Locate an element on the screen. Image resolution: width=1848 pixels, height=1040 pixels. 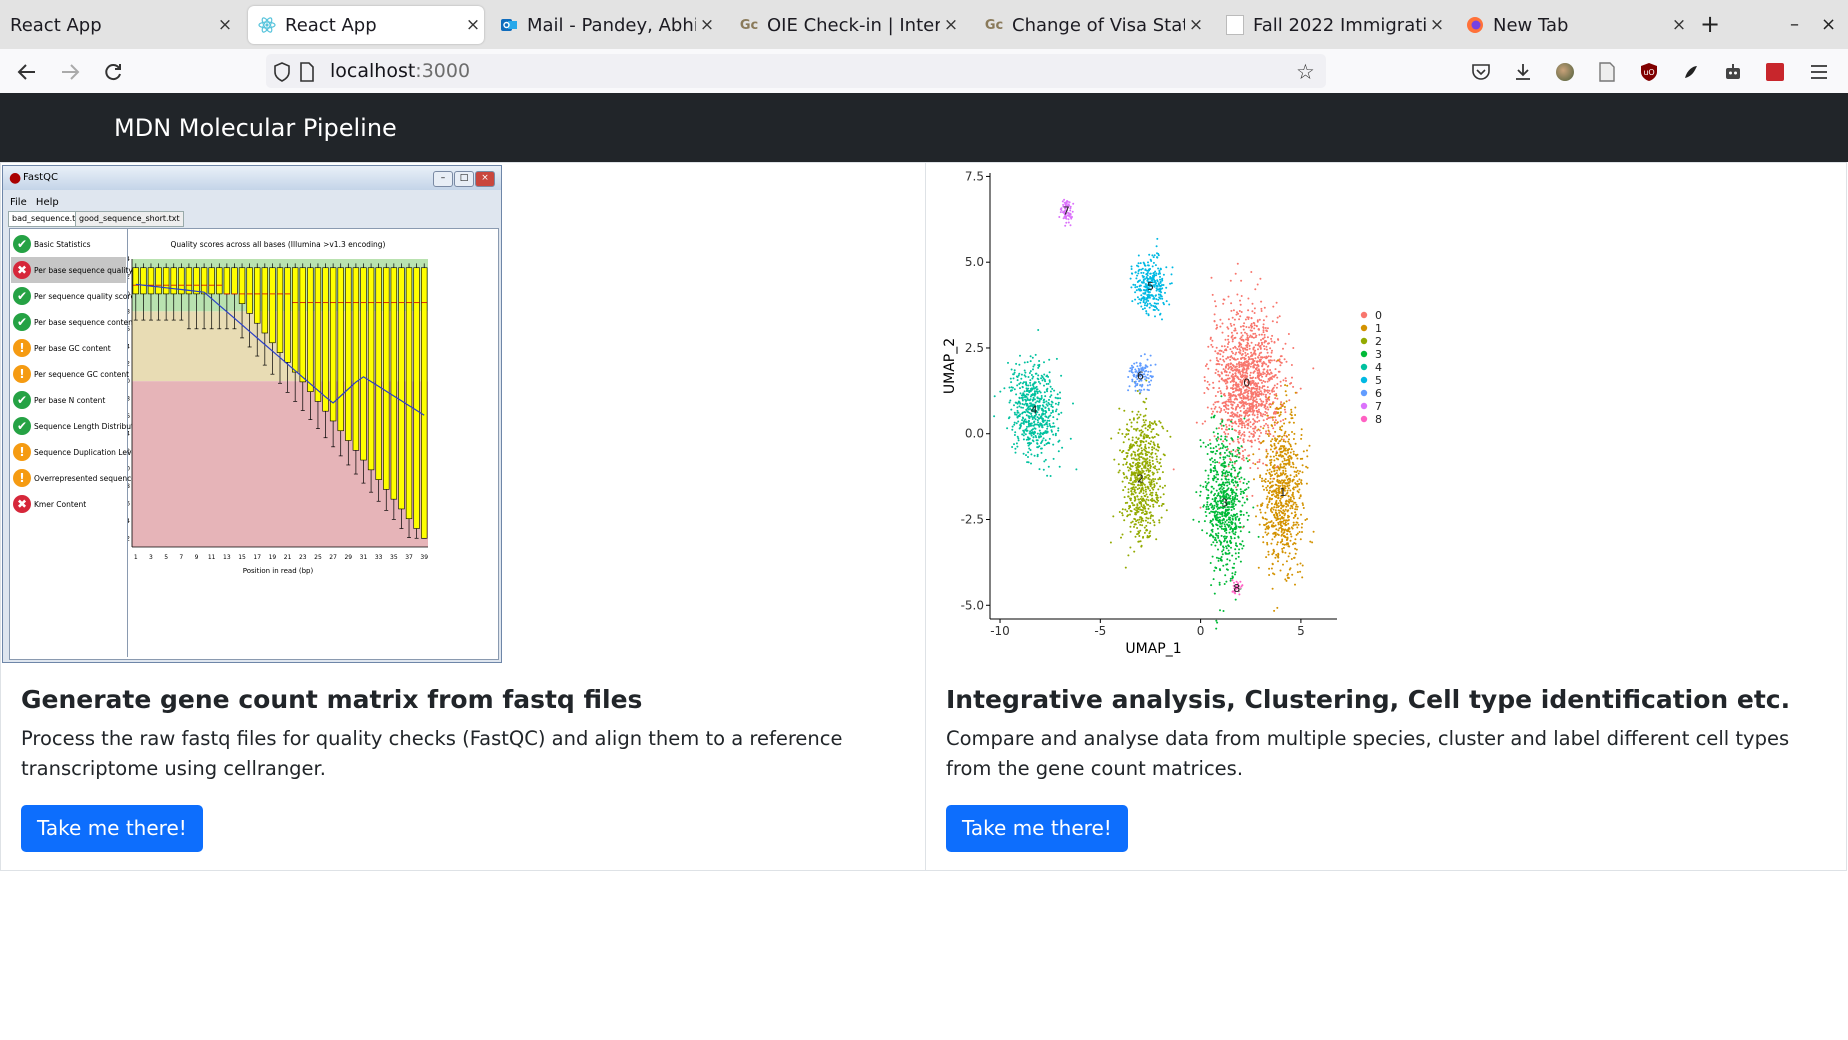
warn-status-icon: ! is located at coordinates (22, 374).